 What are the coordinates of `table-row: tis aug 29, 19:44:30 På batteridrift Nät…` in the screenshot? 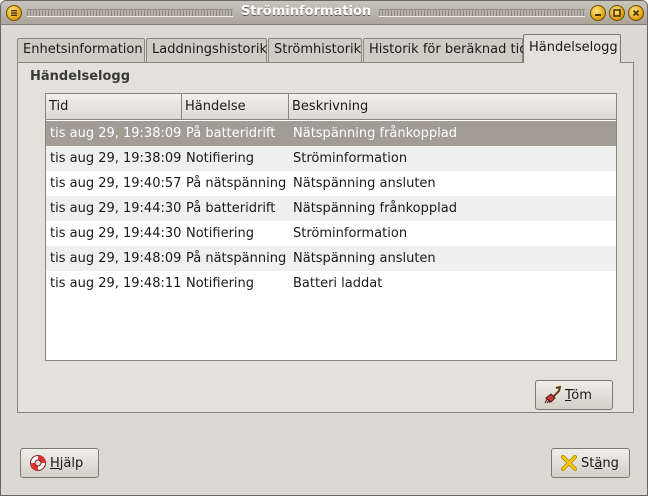 It's located at (331, 208).